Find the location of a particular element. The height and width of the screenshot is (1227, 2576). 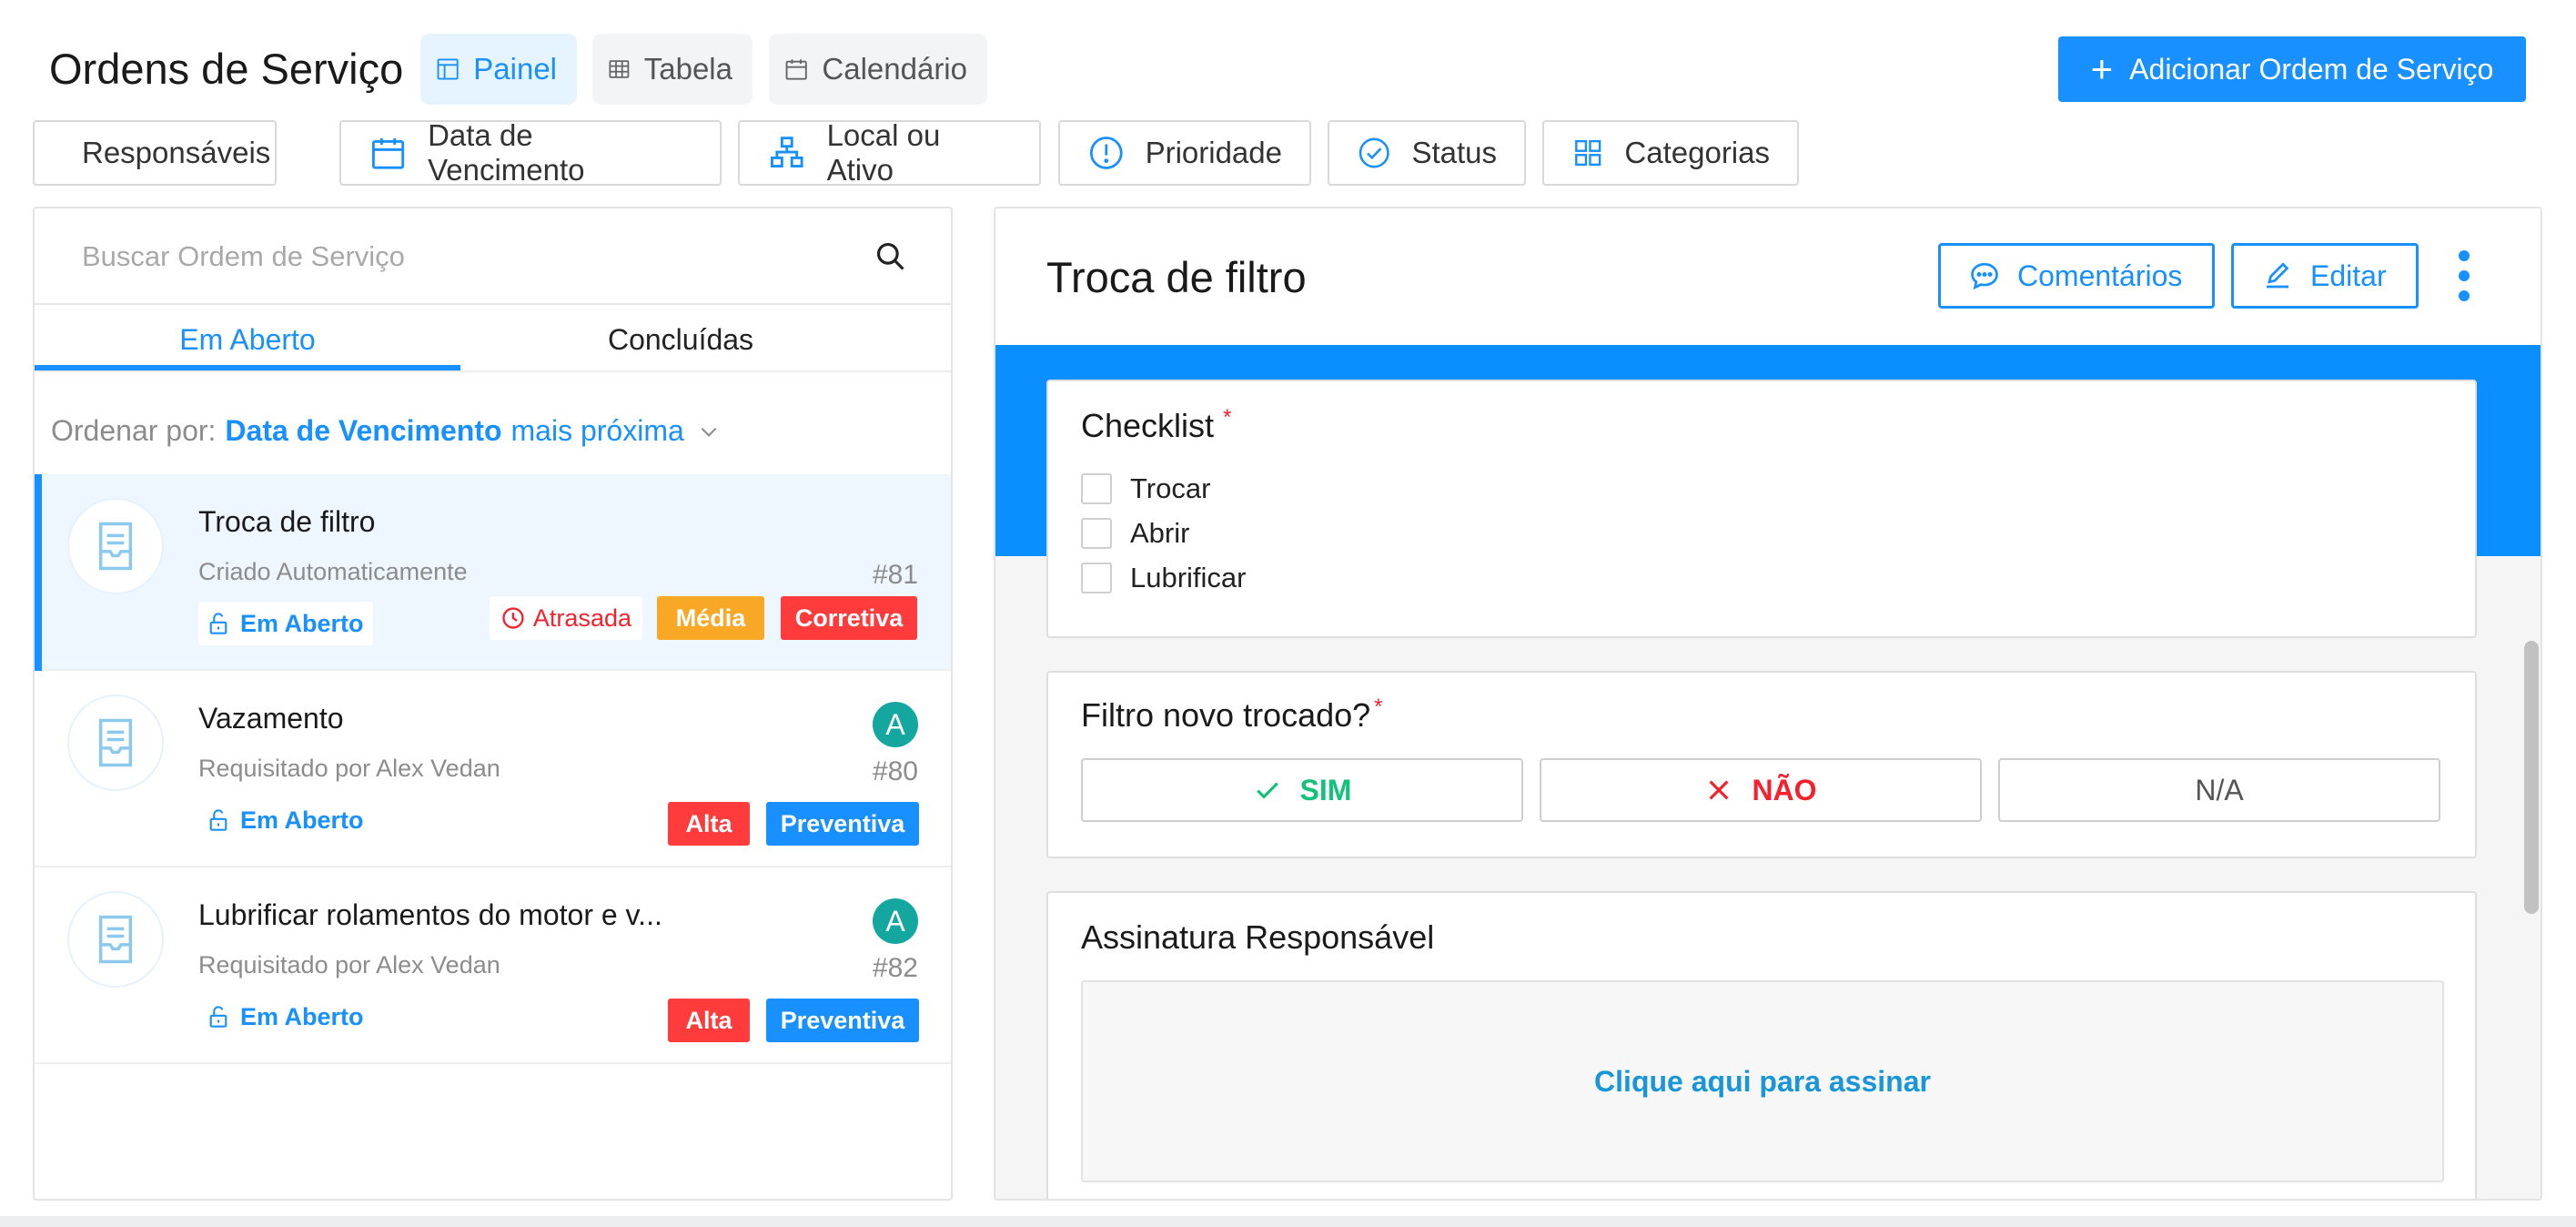

filter-label: Categorias is located at coordinates (1697, 152).